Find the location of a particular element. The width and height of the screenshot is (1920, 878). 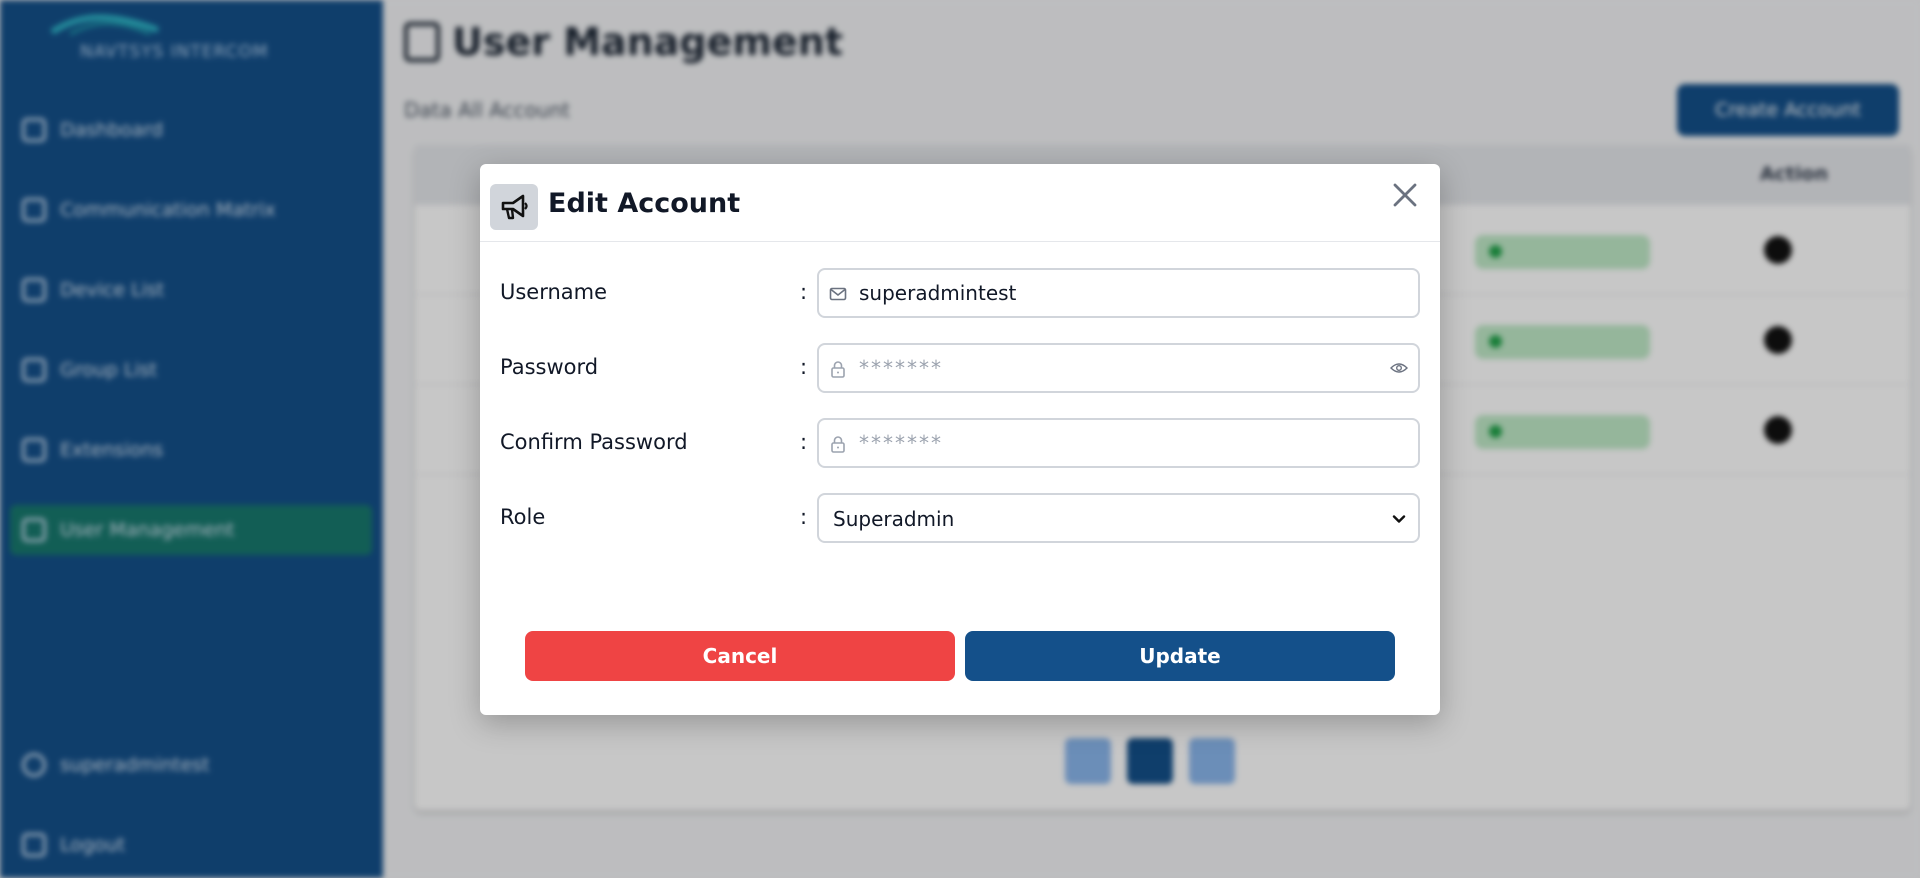

close-icon is located at coordinates (1405, 195).